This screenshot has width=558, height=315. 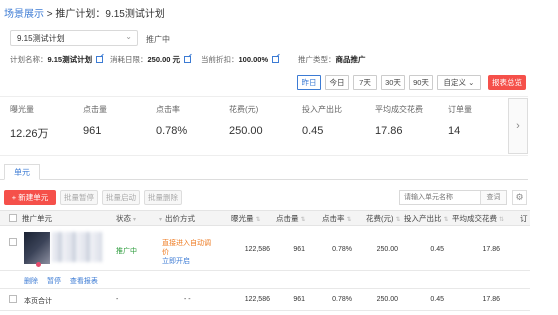 I want to click on summary-cost: 250.00, so click(x=387, y=299).